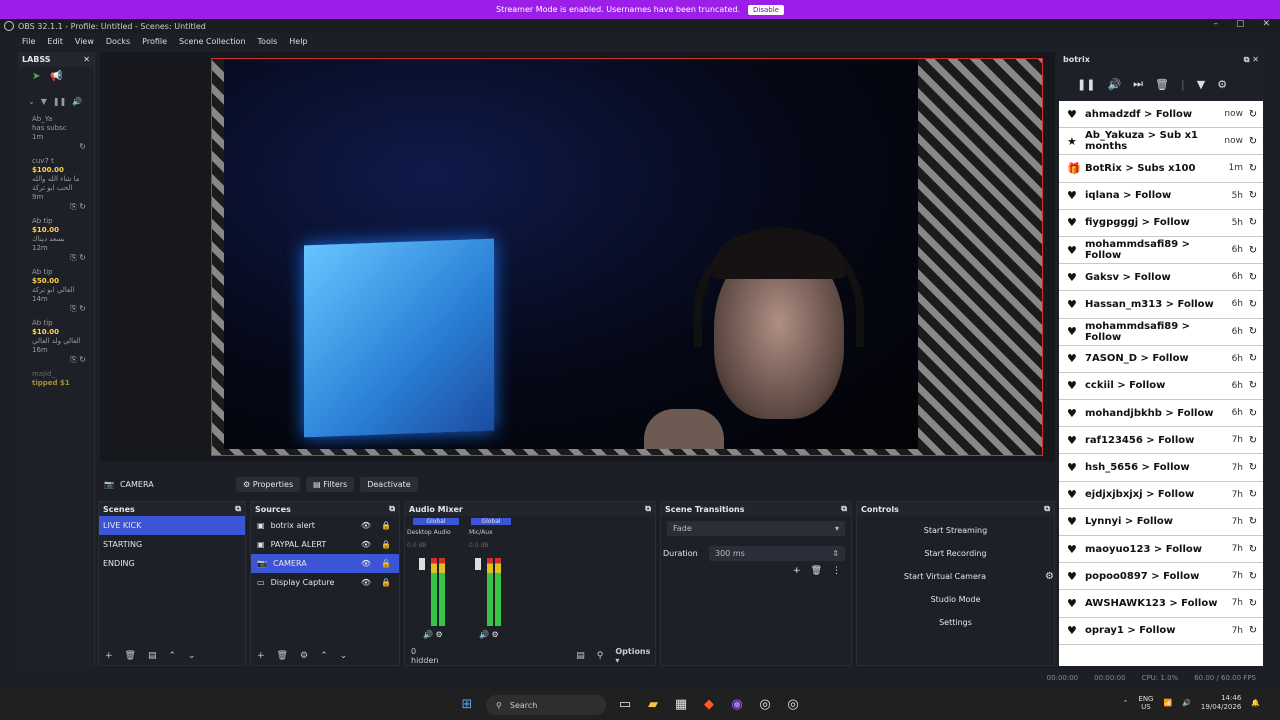 This screenshot has height=720, width=1280. I want to click on menu-edit: Edit, so click(55, 41).